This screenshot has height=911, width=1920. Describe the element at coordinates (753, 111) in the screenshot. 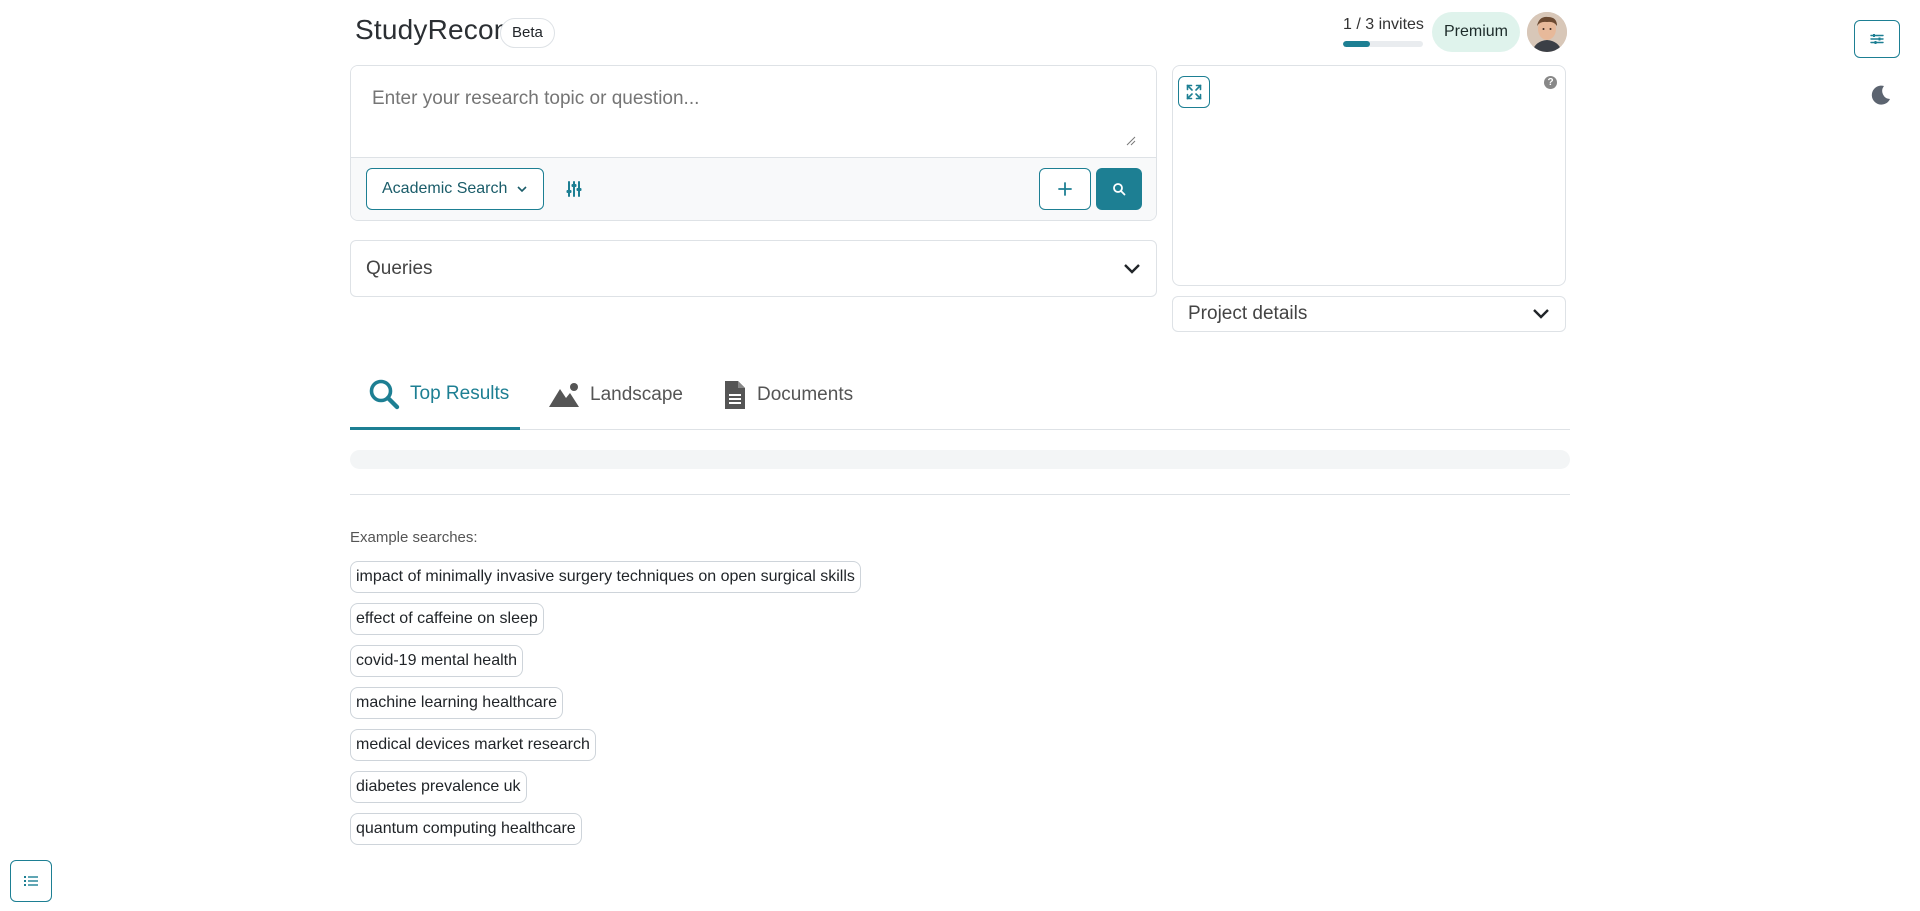

I see `research-topic-input` at that location.